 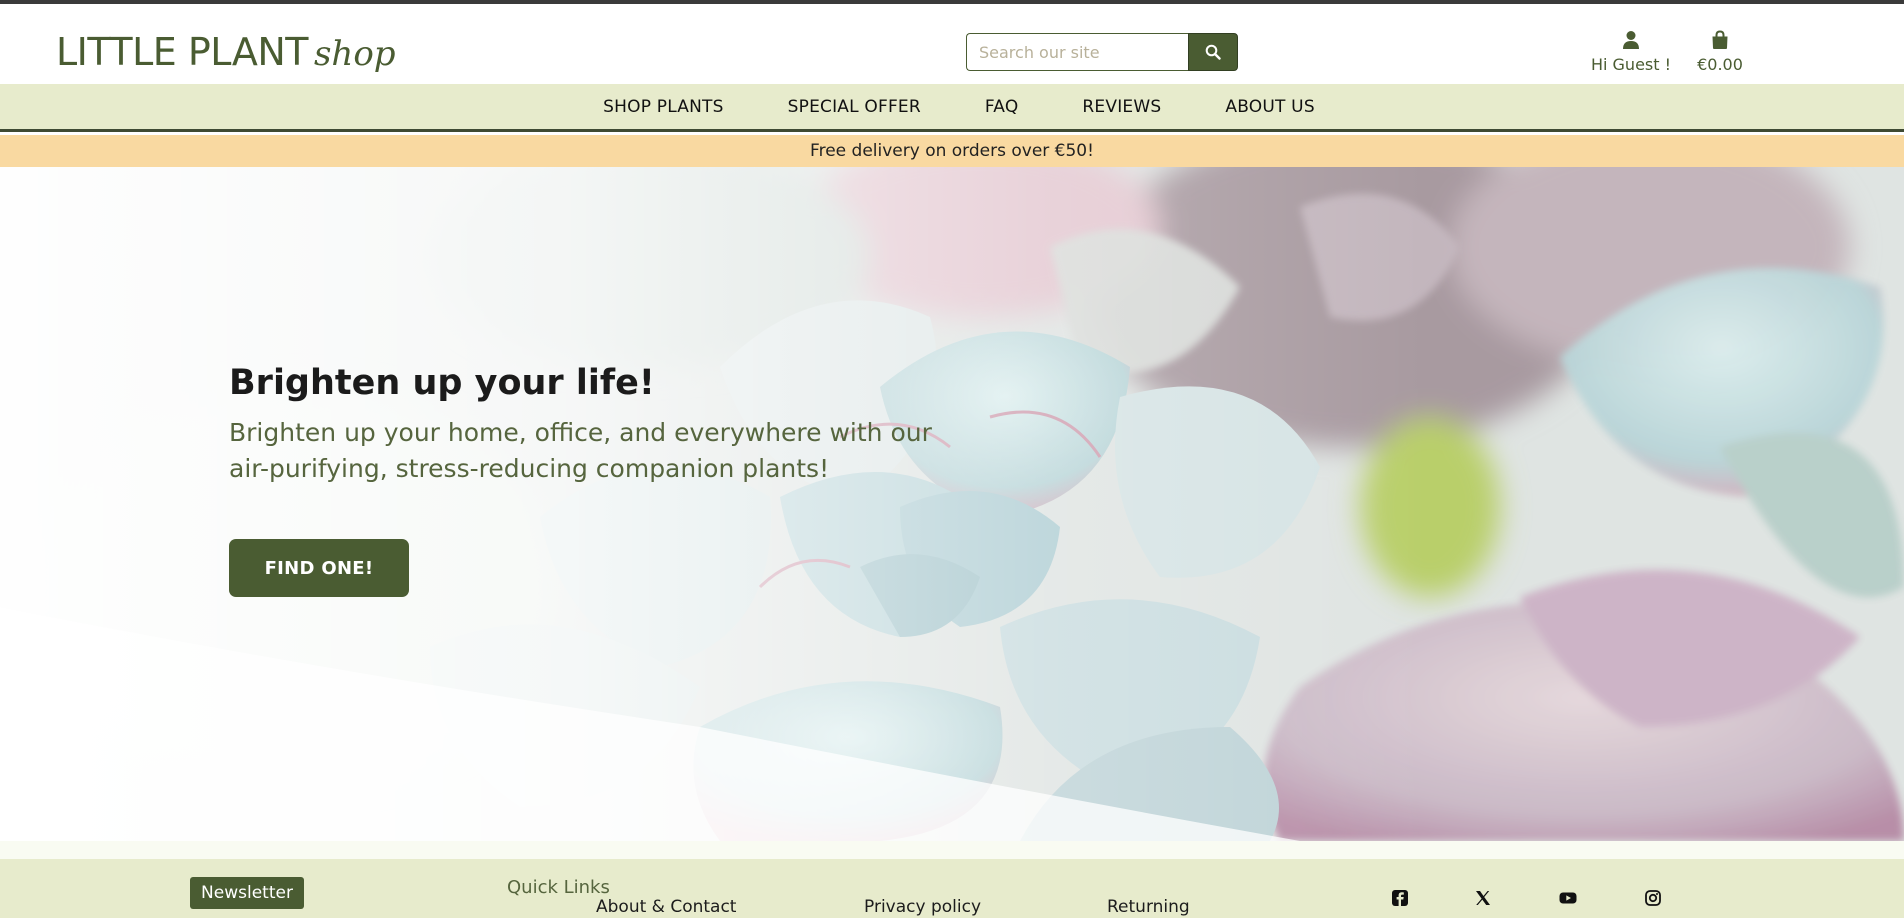 I want to click on user-icon, so click(x=1631, y=41).